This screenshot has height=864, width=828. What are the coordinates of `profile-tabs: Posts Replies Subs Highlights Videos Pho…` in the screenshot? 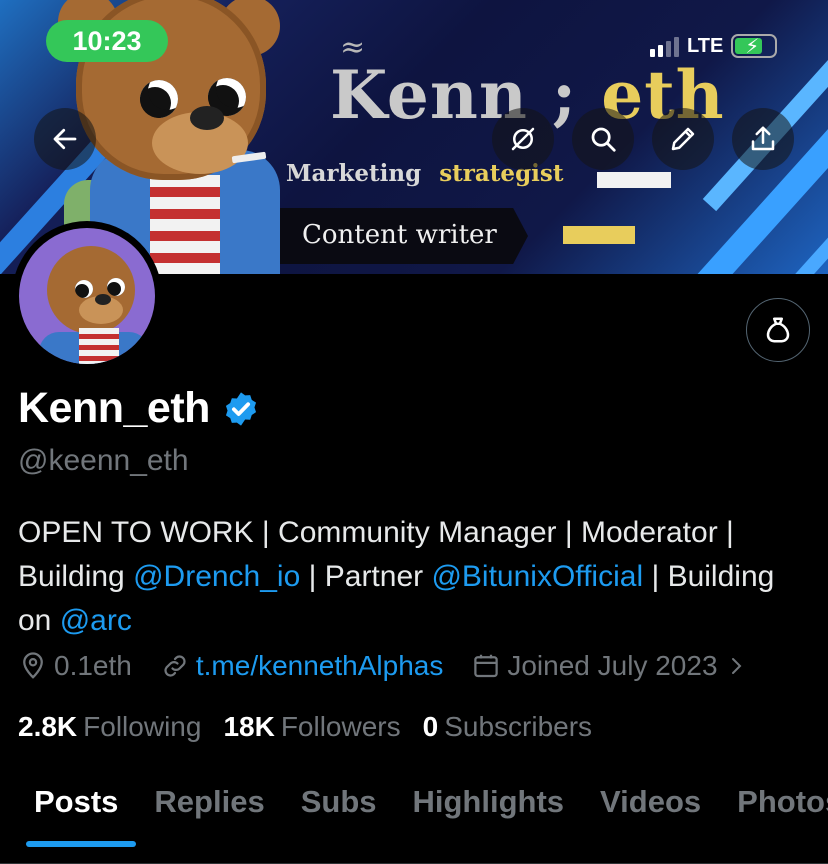 It's located at (414, 817).